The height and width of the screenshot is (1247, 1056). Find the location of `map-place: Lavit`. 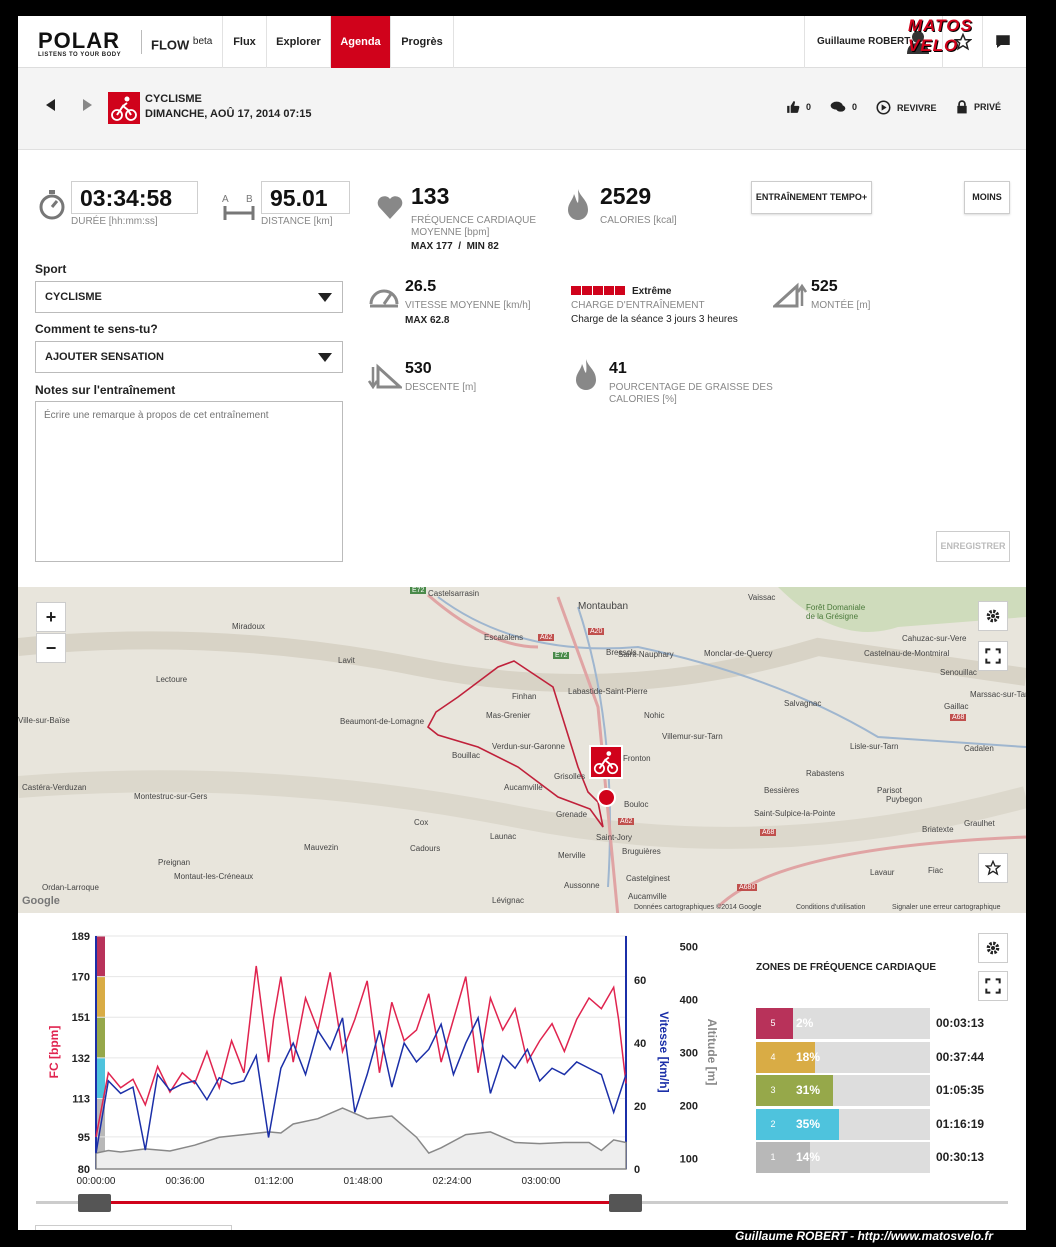

map-place: Lavit is located at coordinates (346, 660).